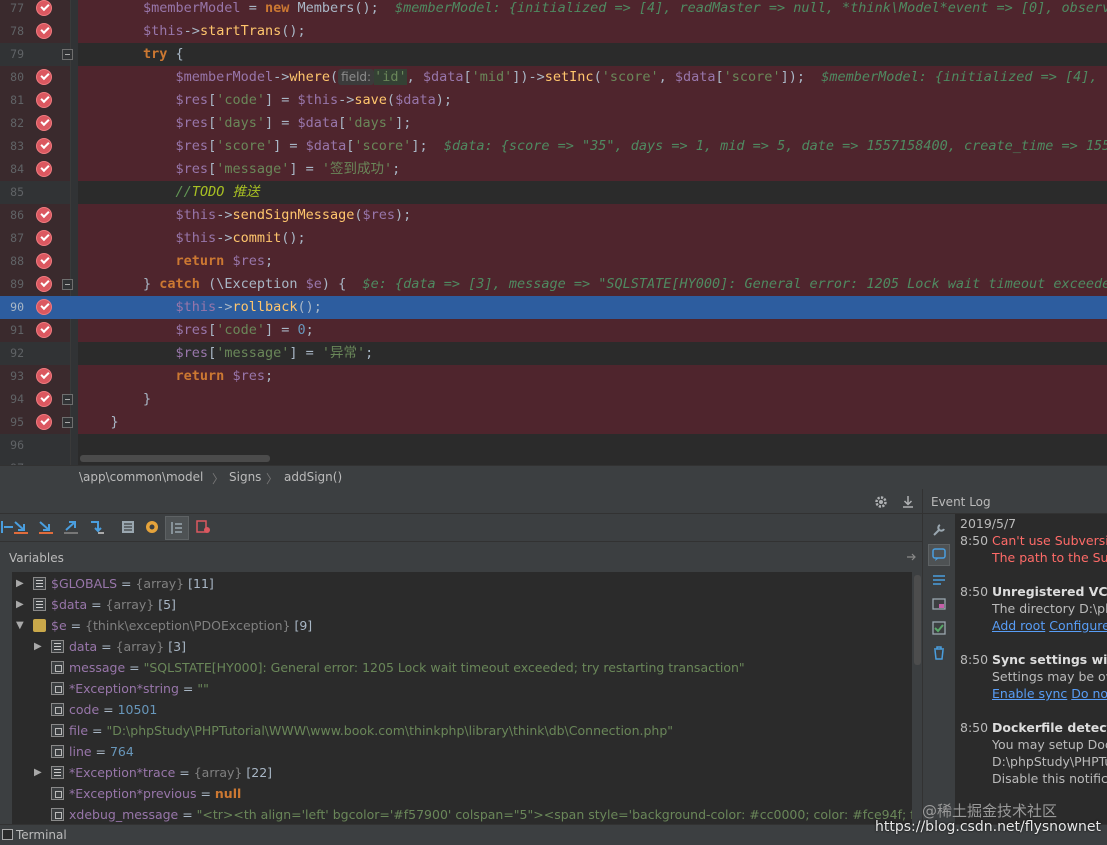  What do you see at coordinates (553, 238) in the screenshot?
I see `code-line: 87 $this->commit();` at bounding box center [553, 238].